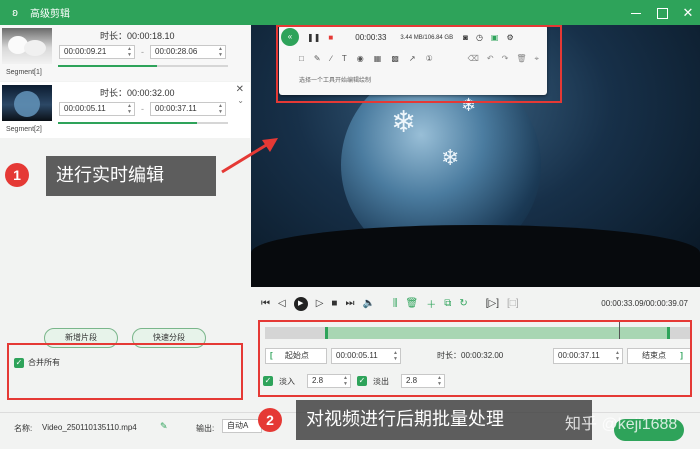 The width and height of the screenshot is (700, 449). I want to click on skip-start-icon: ⏮, so click(265, 303).